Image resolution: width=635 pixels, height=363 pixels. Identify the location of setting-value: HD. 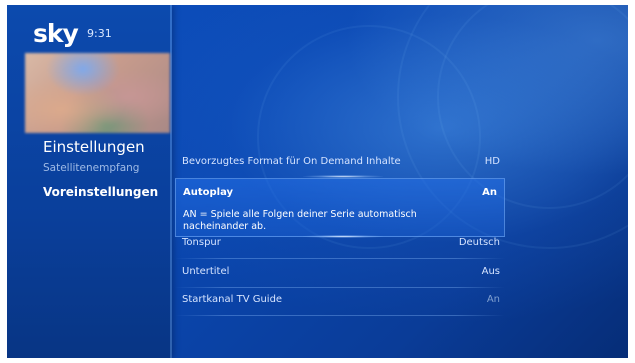
(492, 161).